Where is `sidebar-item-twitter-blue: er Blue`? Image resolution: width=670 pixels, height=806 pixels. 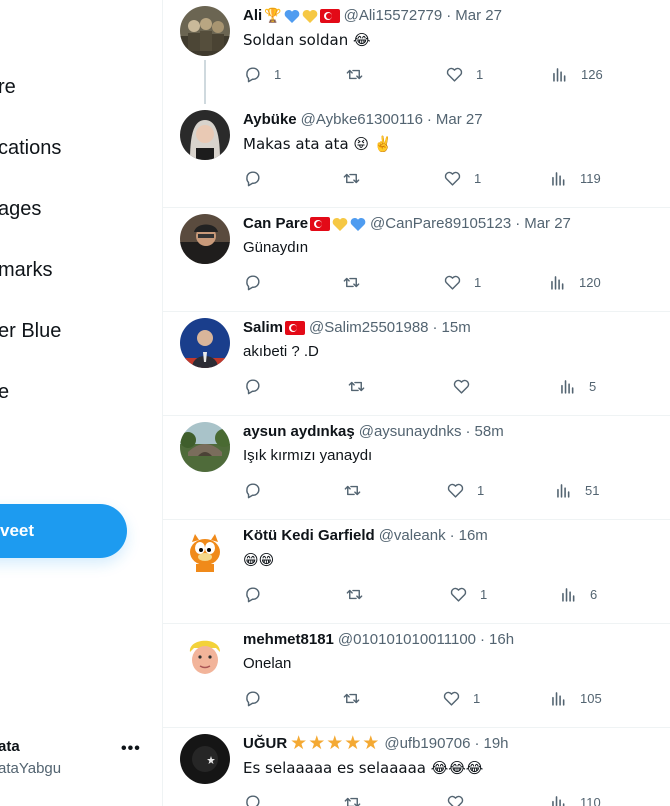 sidebar-item-twitter-blue: er Blue is located at coordinates (30, 331).